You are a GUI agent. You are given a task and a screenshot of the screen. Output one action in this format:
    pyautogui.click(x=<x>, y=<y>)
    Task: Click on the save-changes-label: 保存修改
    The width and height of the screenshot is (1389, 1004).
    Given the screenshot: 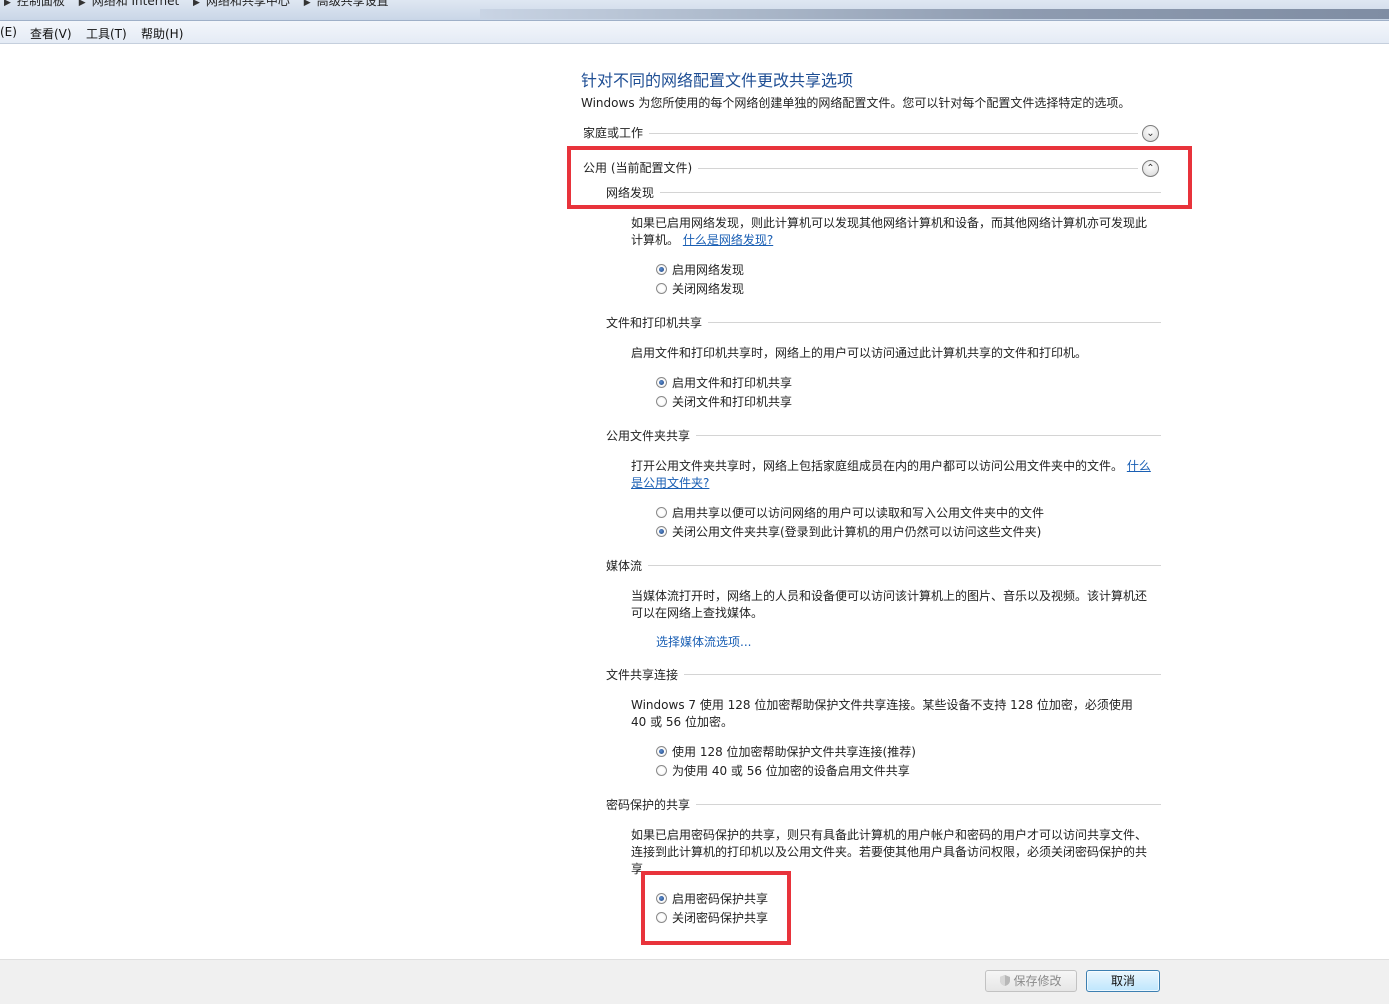 What is the action you would take?
    pyautogui.click(x=1037, y=981)
    